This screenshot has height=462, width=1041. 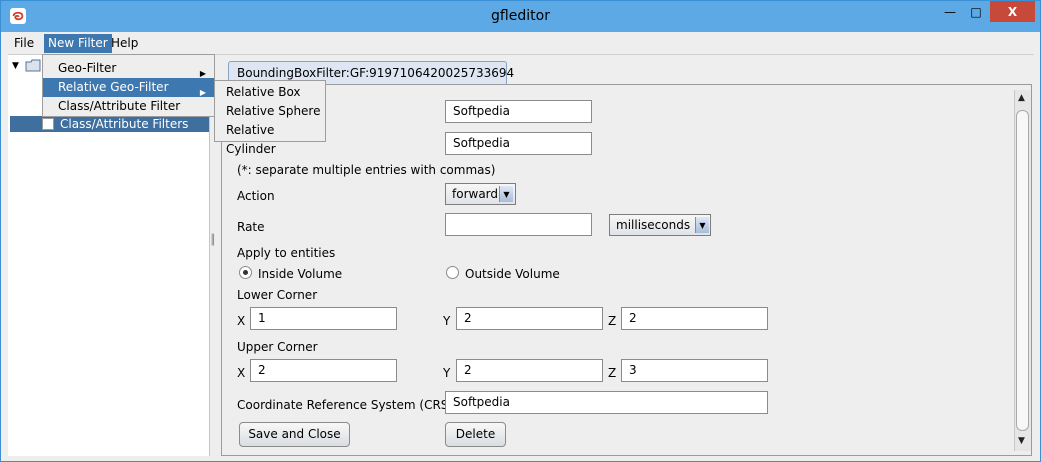 I want to click on inside-volume-radio, so click(x=245, y=272).